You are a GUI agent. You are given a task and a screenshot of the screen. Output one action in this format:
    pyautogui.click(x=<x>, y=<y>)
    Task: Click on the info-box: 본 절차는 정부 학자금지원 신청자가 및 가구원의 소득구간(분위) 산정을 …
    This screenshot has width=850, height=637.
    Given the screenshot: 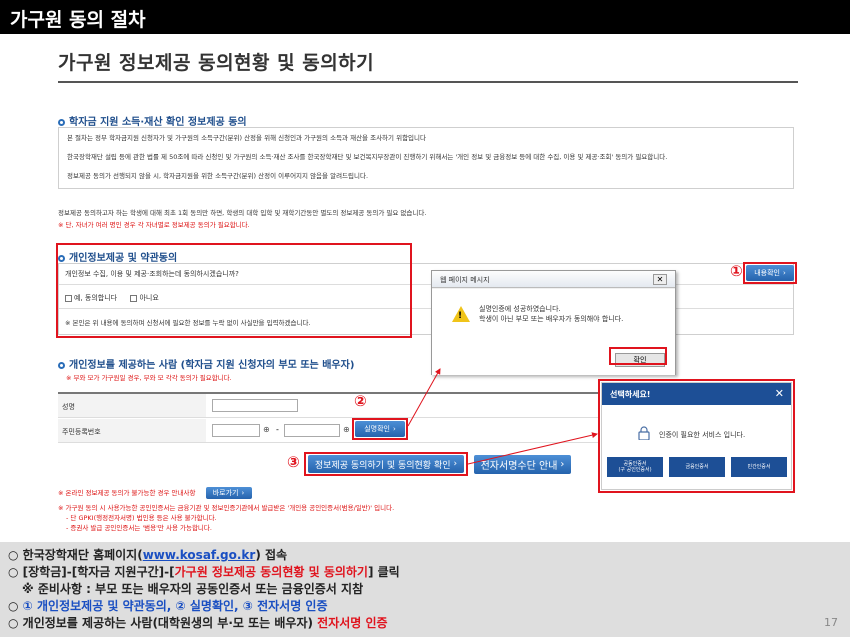 What is the action you would take?
    pyautogui.click(x=426, y=158)
    